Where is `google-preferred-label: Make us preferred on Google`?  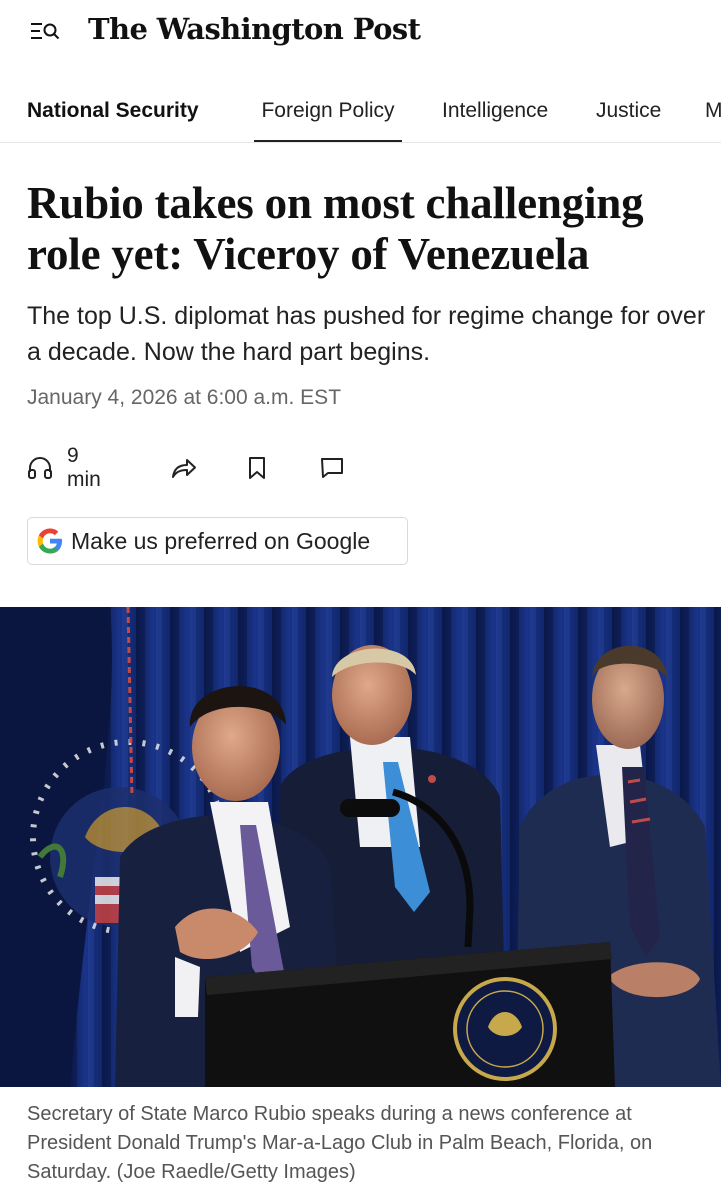
google-preferred-label: Make us preferred on Google is located at coordinates (221, 540).